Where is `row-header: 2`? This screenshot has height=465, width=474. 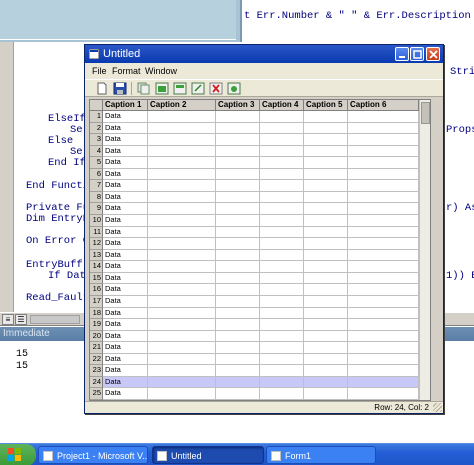 row-header: 2 is located at coordinates (96, 128).